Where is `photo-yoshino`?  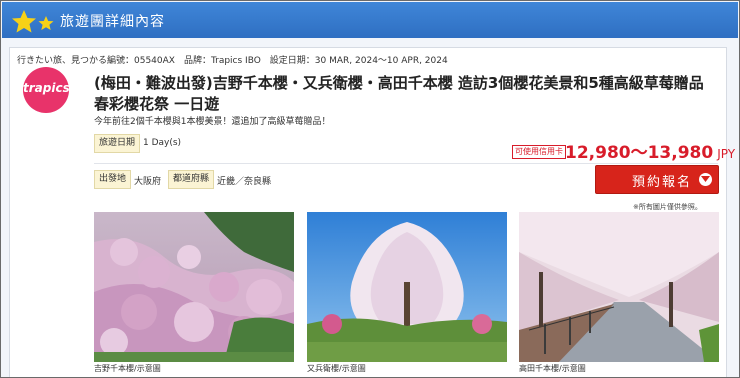
photo-yoshino is located at coordinates (194, 287).